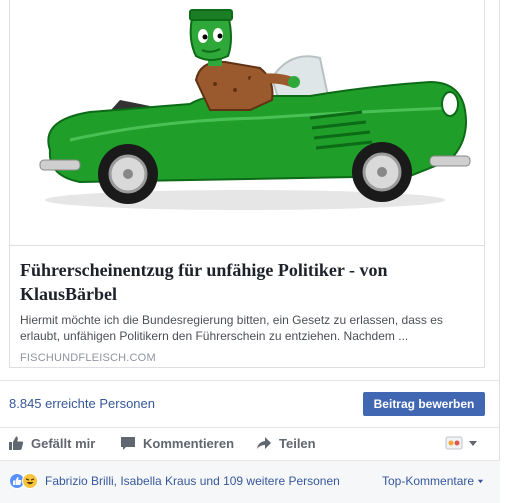  I want to click on comment-sort-label: Top-Kommentare, so click(428, 481).